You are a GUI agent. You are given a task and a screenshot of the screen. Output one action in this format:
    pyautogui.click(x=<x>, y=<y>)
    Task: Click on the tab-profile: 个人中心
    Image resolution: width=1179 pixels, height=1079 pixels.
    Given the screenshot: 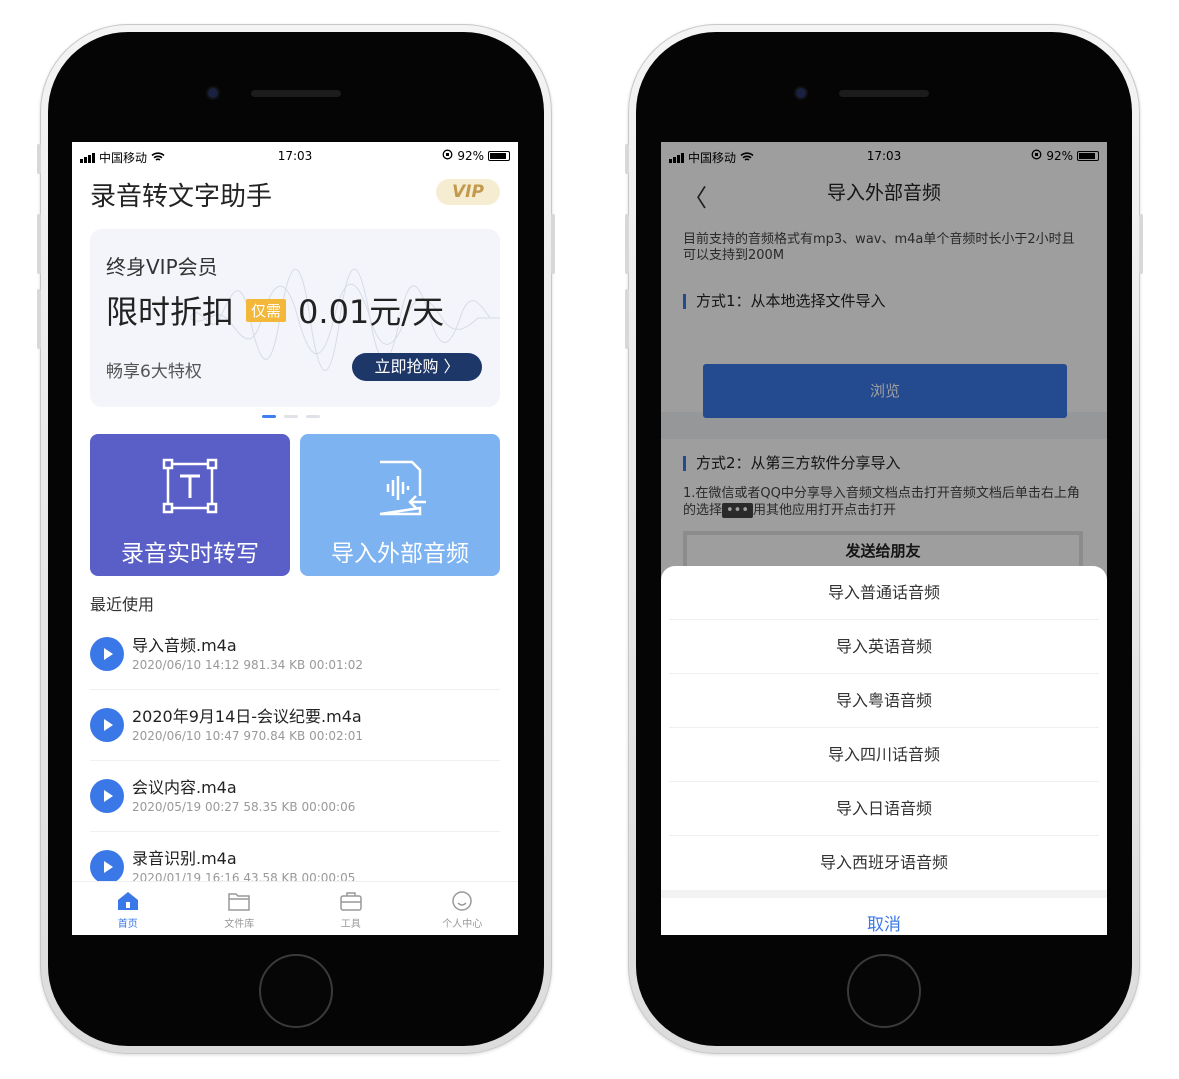 What is the action you would take?
    pyautogui.click(x=463, y=908)
    